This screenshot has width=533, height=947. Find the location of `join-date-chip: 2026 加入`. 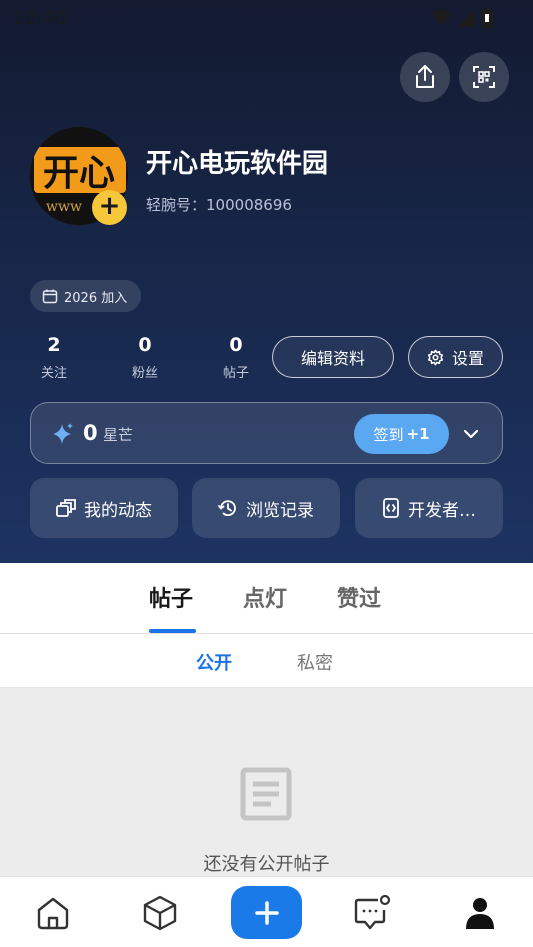

join-date-chip: 2026 加入 is located at coordinates (86, 296).